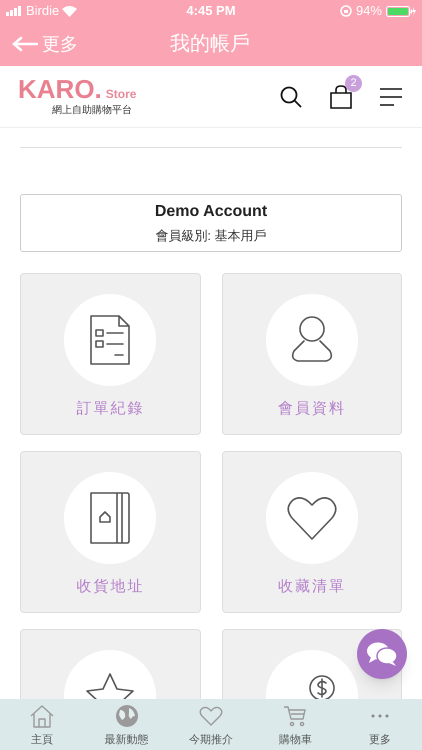  I want to click on account-name: Demo Account, so click(211, 212).